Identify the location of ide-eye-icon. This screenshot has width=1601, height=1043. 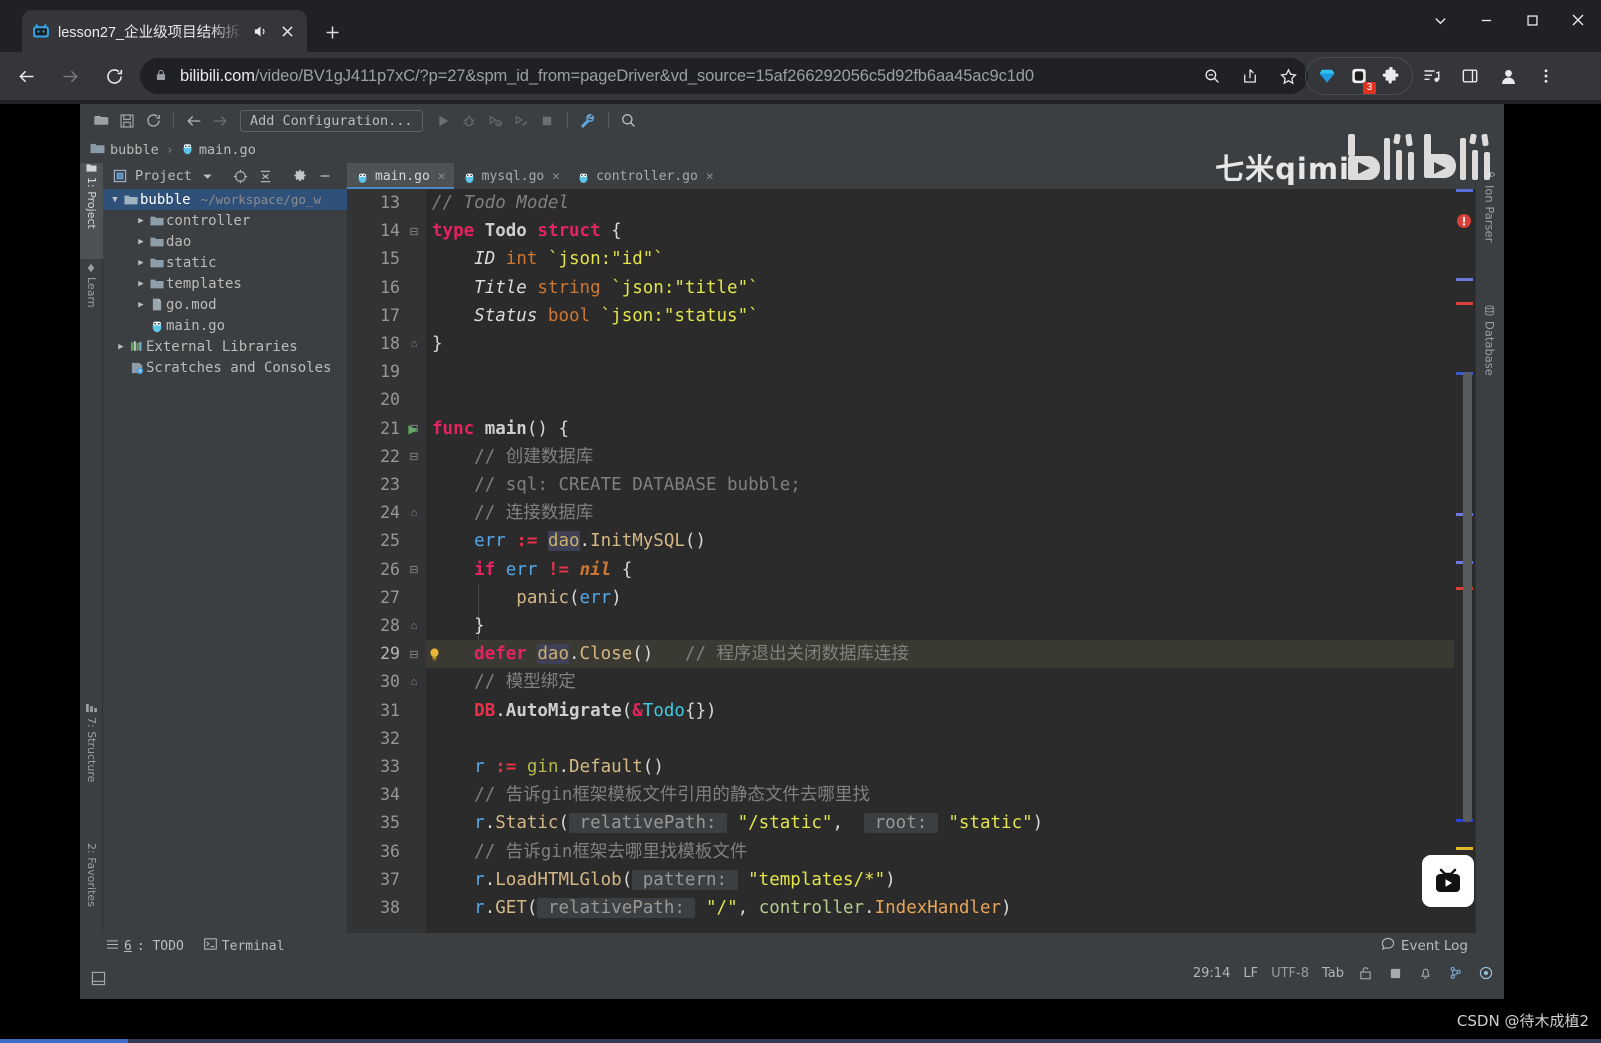
(1485, 973).